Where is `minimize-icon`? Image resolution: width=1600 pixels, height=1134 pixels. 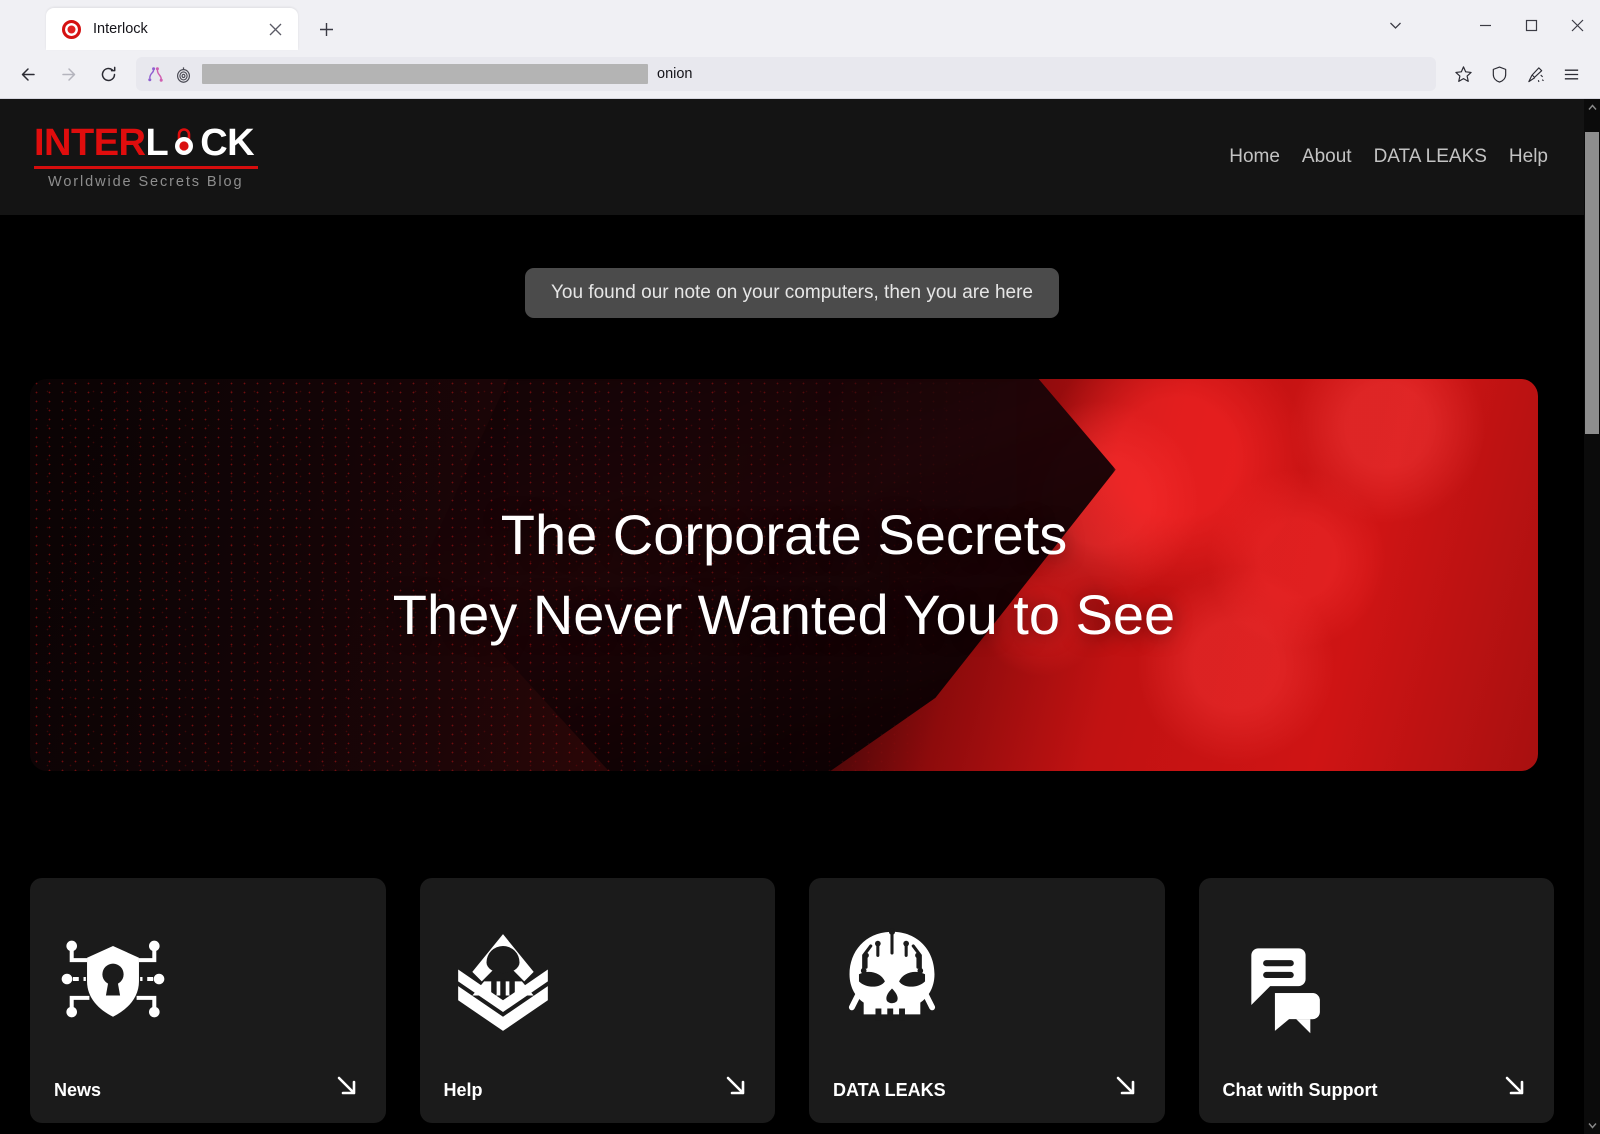
minimize-icon is located at coordinates (1485, 25).